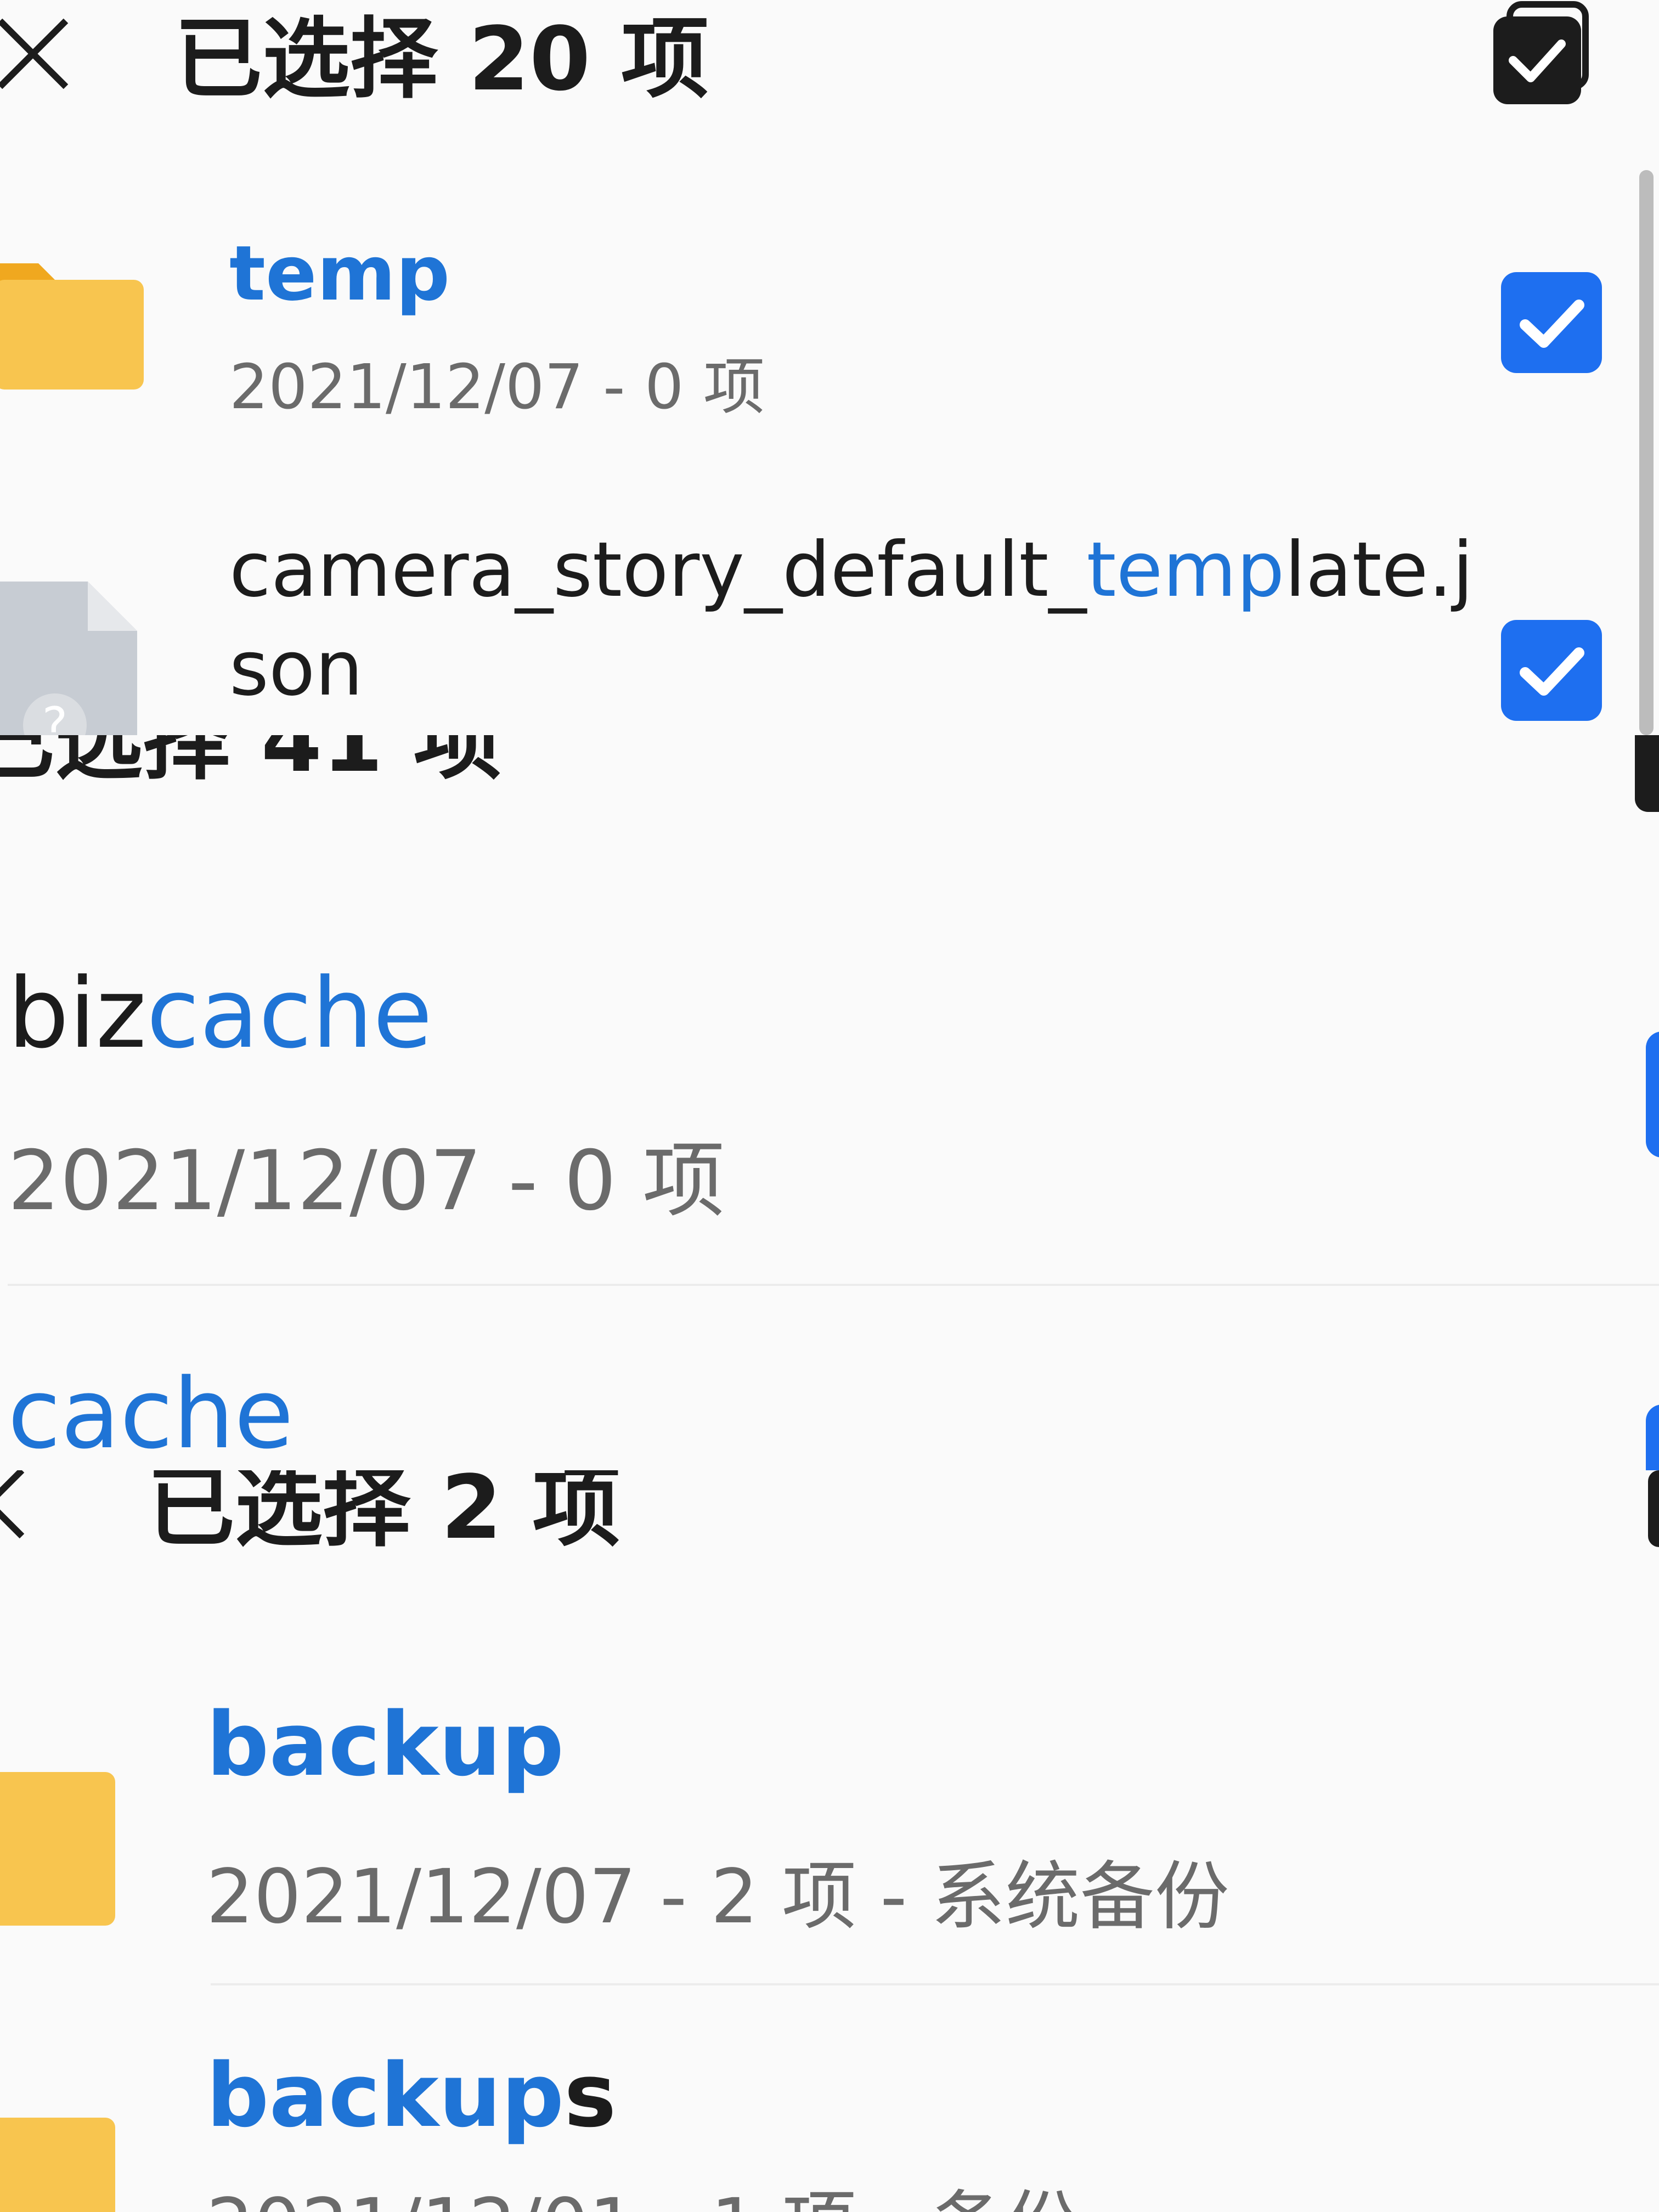 The width and height of the screenshot is (1659, 2212). What do you see at coordinates (830, 1120) in the screenshot?
I see `list-item: bizcache 2021/12/07 - 0 项` at bounding box center [830, 1120].